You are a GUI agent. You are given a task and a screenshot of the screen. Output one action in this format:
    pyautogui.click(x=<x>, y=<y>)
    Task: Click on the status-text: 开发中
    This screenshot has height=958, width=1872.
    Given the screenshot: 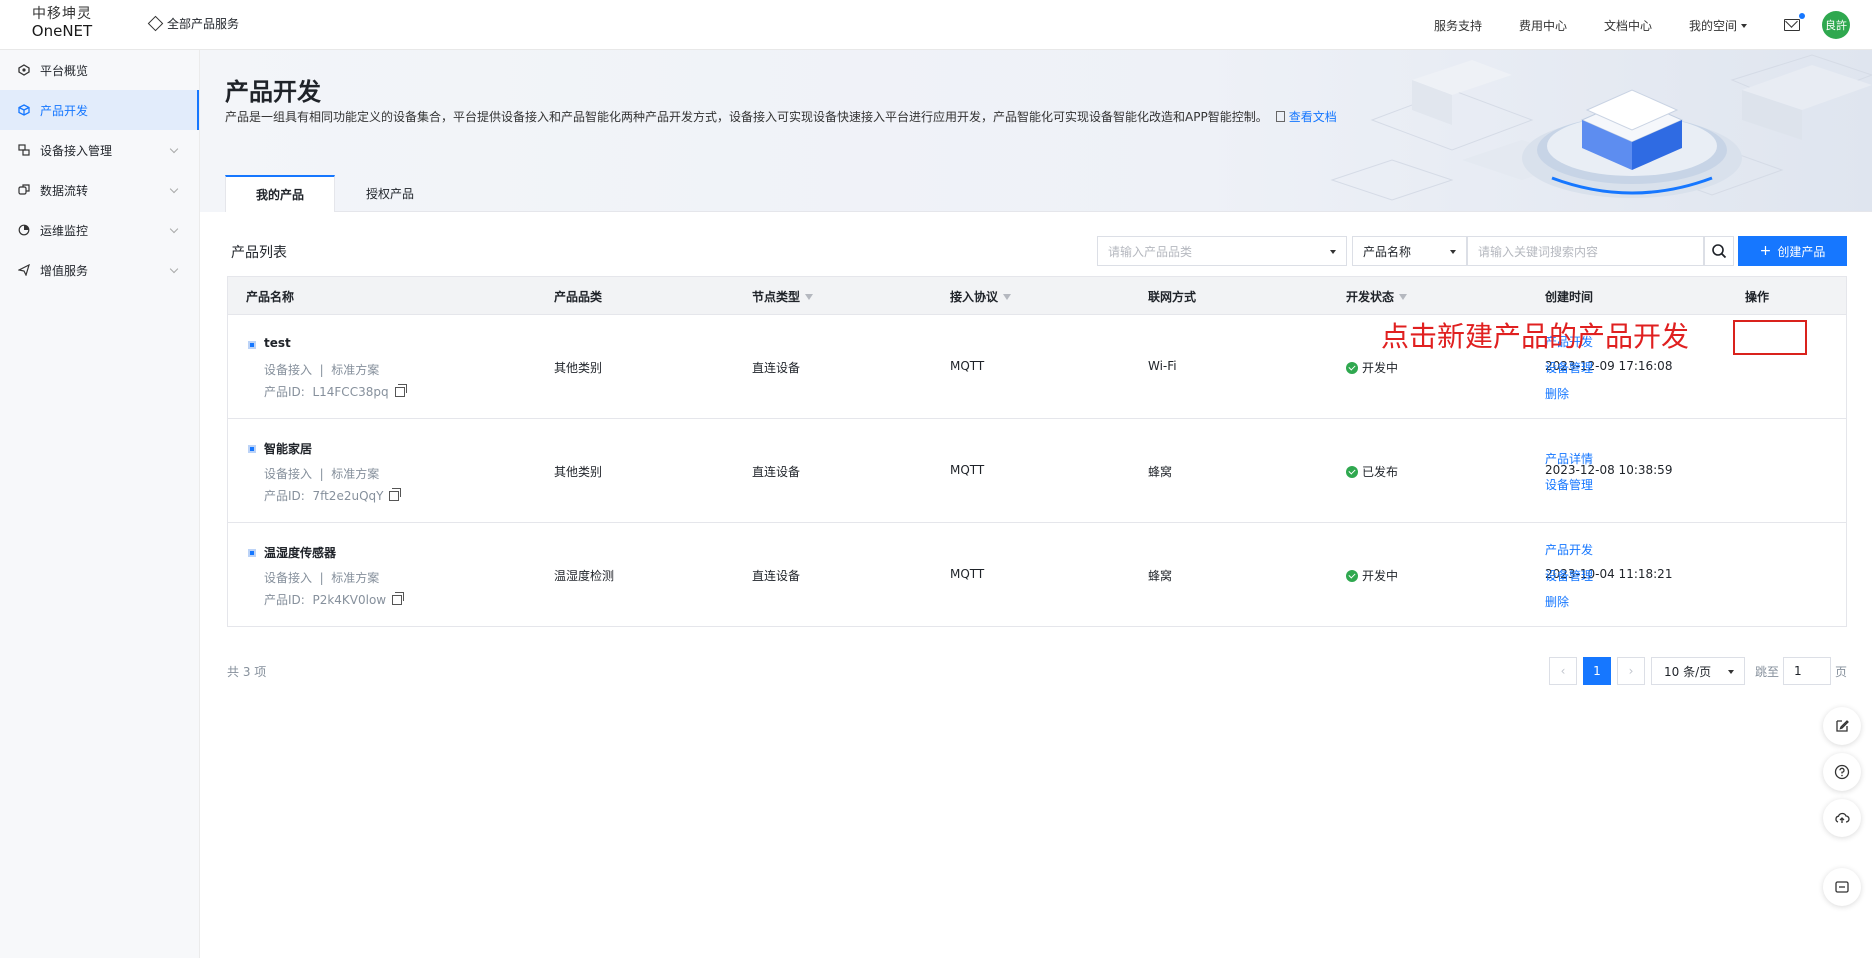 What is the action you would take?
    pyautogui.click(x=1380, y=576)
    